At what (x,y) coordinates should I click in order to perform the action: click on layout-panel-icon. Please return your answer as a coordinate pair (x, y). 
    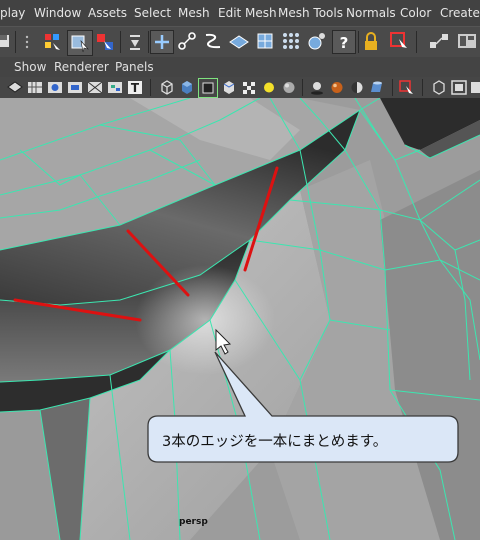
    Looking at the image, I should click on (475, 87).